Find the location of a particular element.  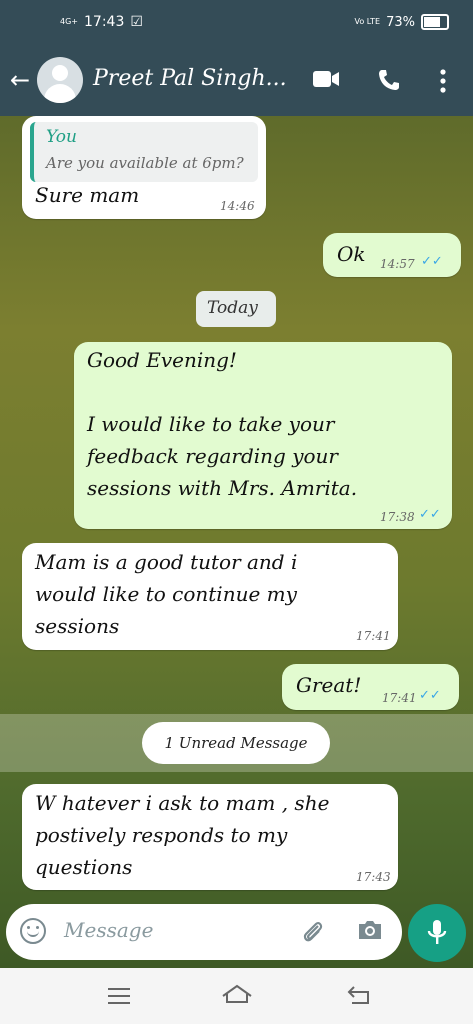

message-composer: Message is located at coordinates (204, 932).